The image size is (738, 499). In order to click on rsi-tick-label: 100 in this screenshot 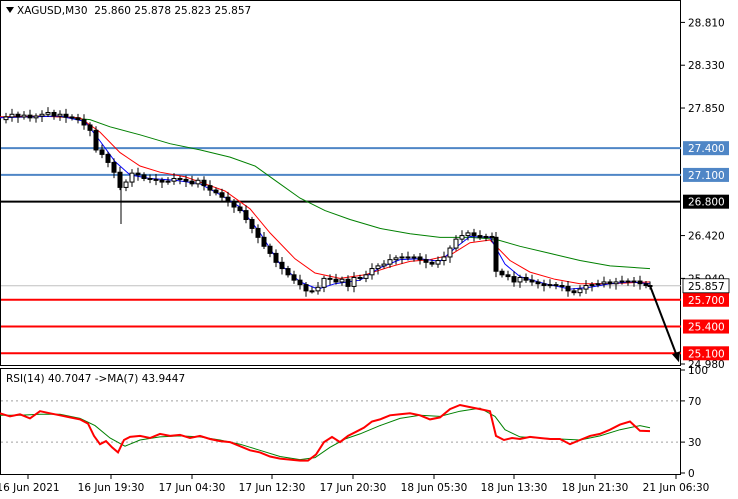, I will do `click(698, 371)`.